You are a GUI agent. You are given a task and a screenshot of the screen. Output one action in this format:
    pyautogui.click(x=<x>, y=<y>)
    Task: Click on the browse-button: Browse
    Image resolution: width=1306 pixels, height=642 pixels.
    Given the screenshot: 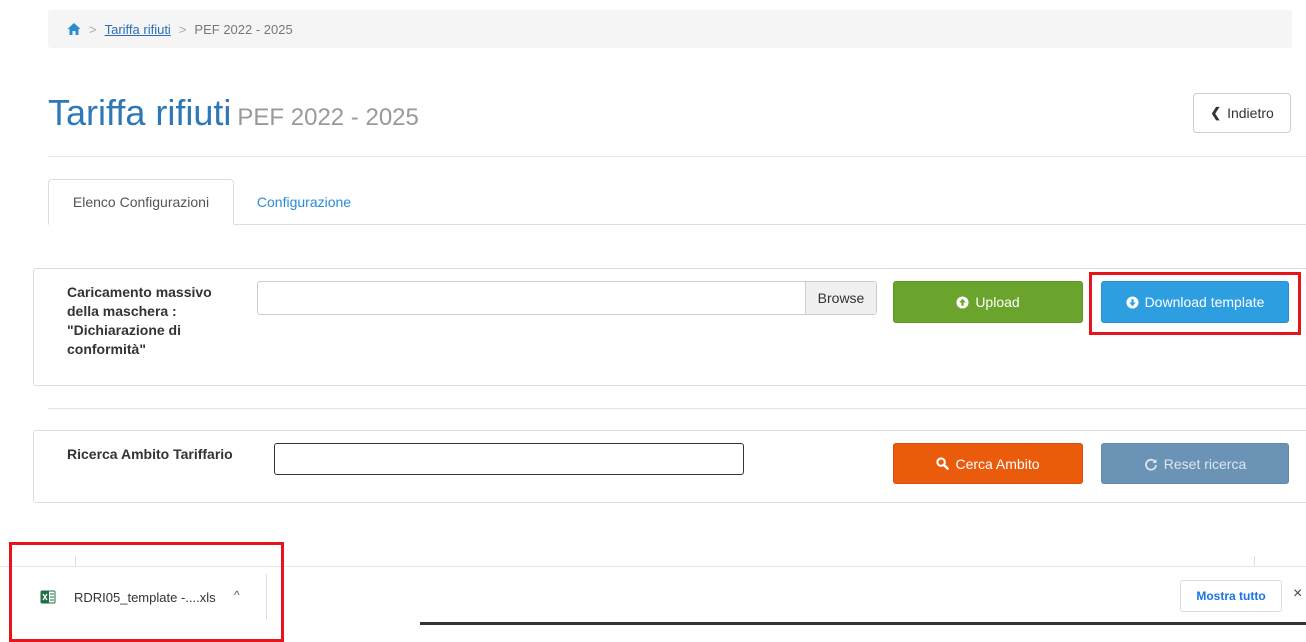 What is the action you would take?
    pyautogui.click(x=840, y=298)
    